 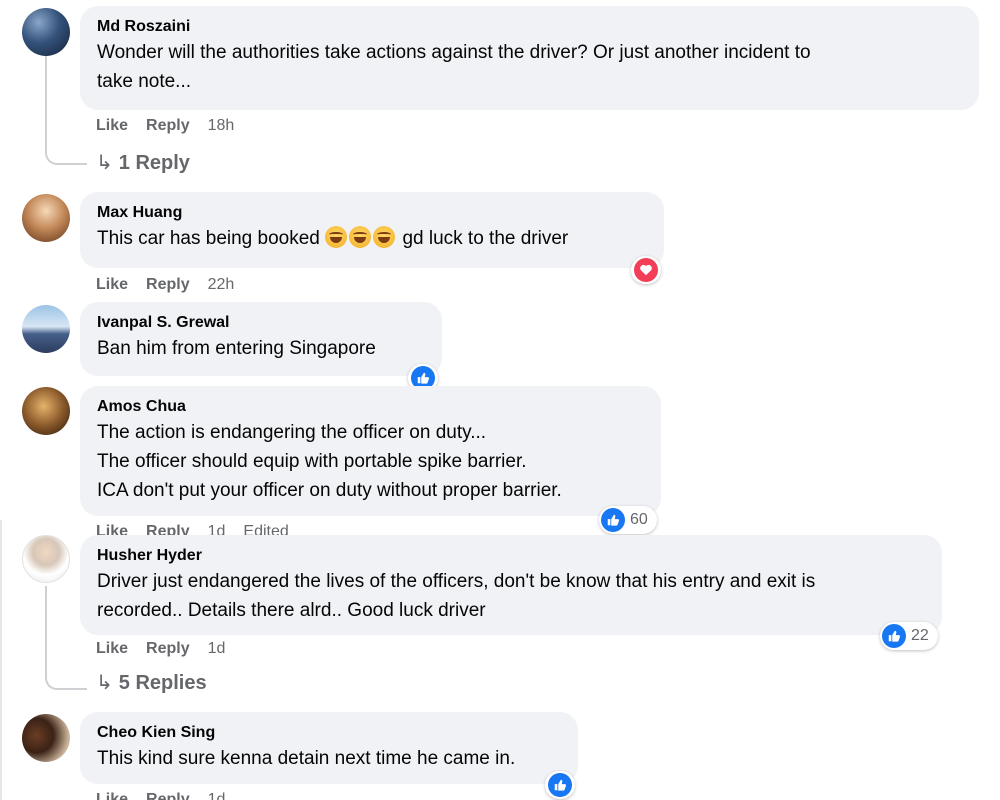 I want to click on timestamp: 22h, so click(x=221, y=284).